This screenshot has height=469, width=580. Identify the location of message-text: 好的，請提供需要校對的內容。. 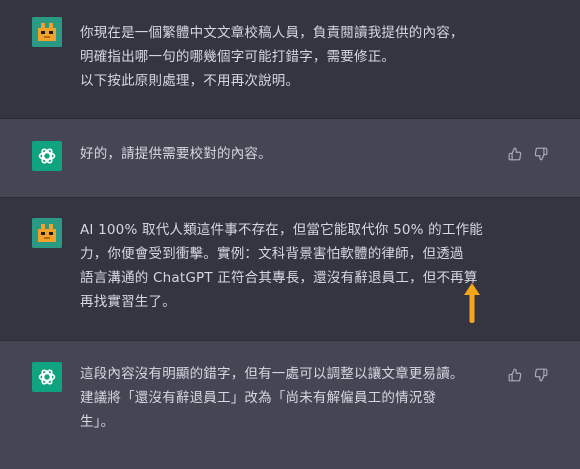
(290, 154).